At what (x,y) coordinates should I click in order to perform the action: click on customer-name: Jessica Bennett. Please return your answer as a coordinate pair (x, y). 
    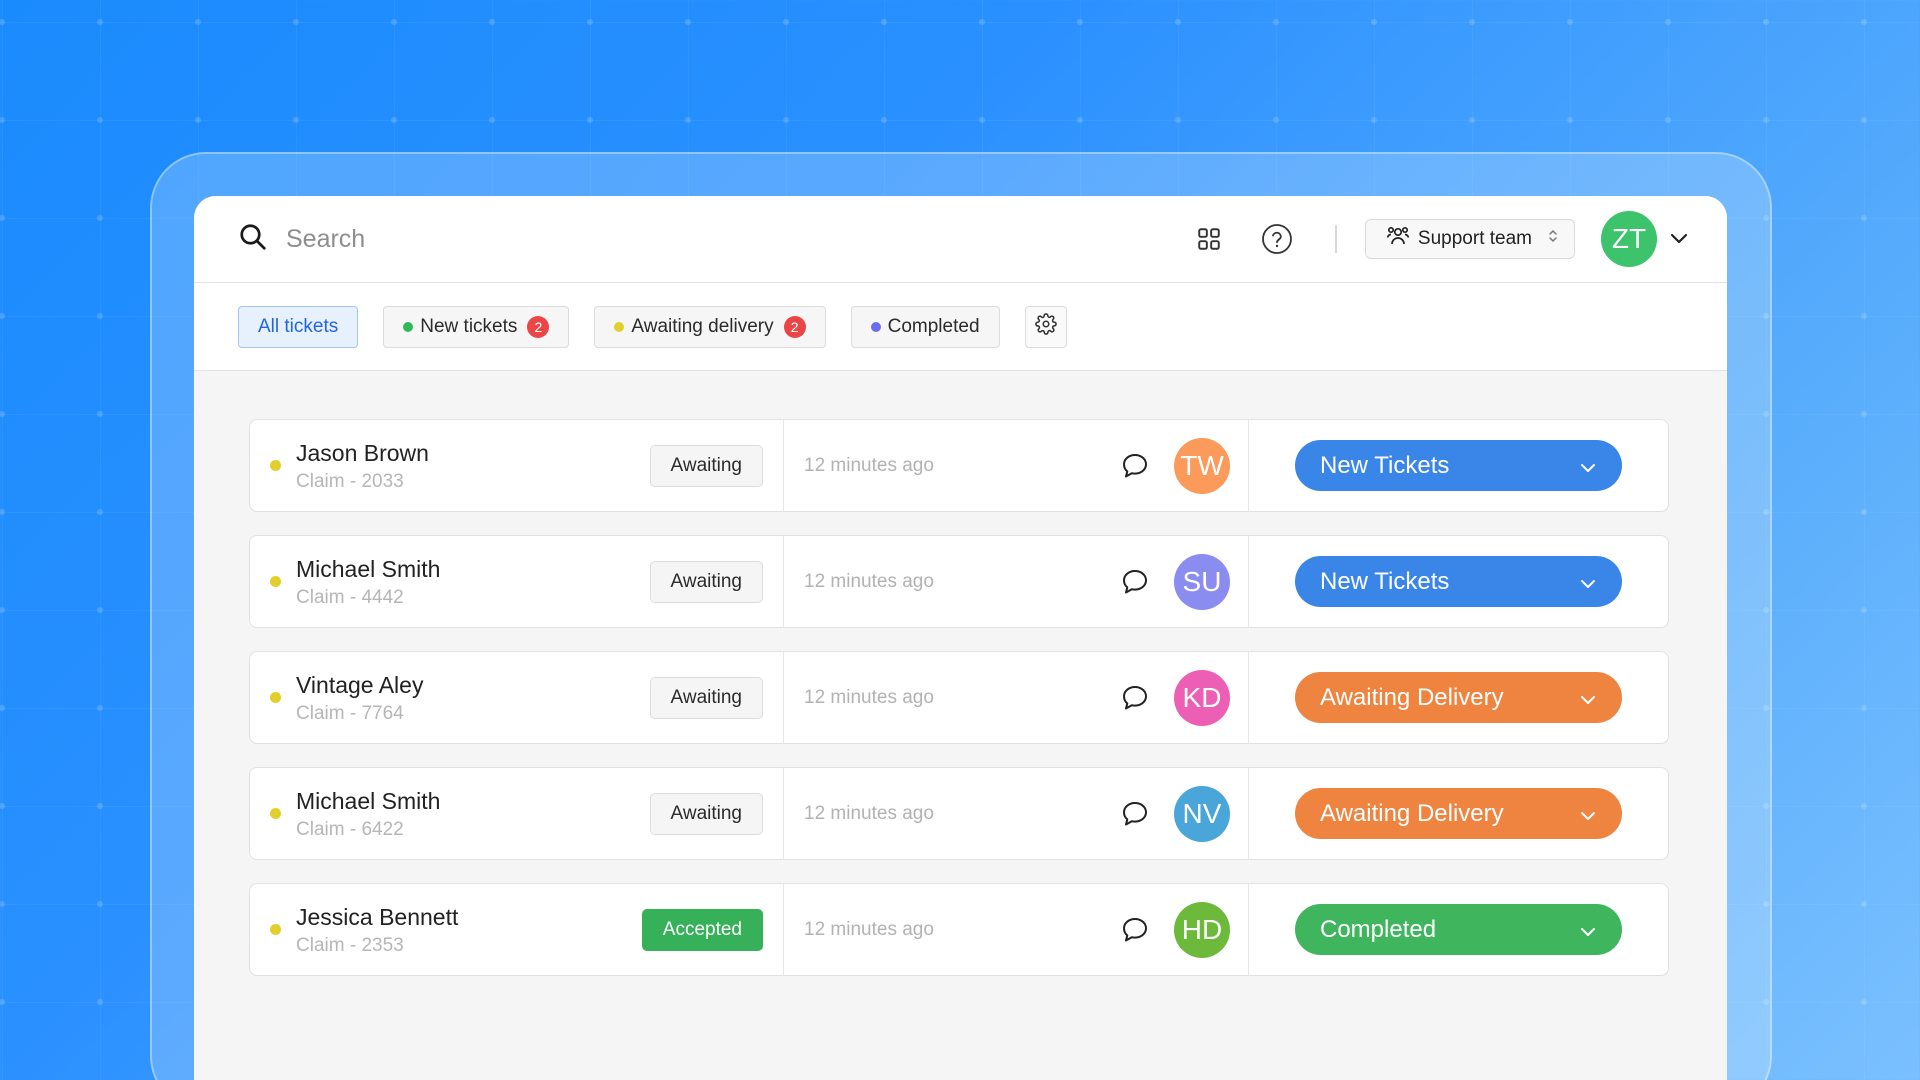
    Looking at the image, I should click on (377, 917).